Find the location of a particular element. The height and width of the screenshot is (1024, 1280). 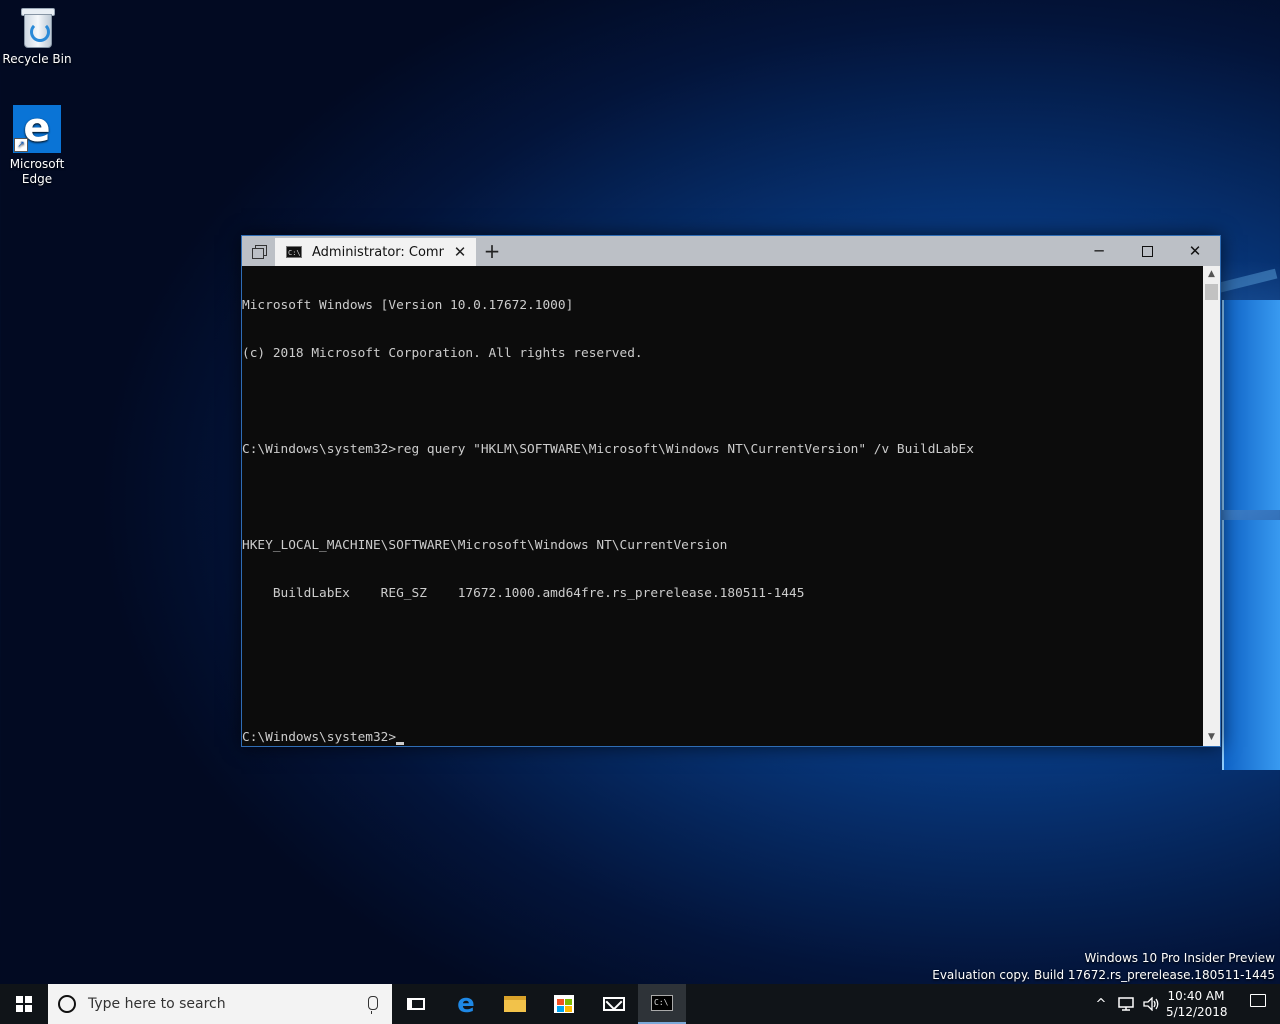

edge-icon: e ↗ is located at coordinates (37, 129).